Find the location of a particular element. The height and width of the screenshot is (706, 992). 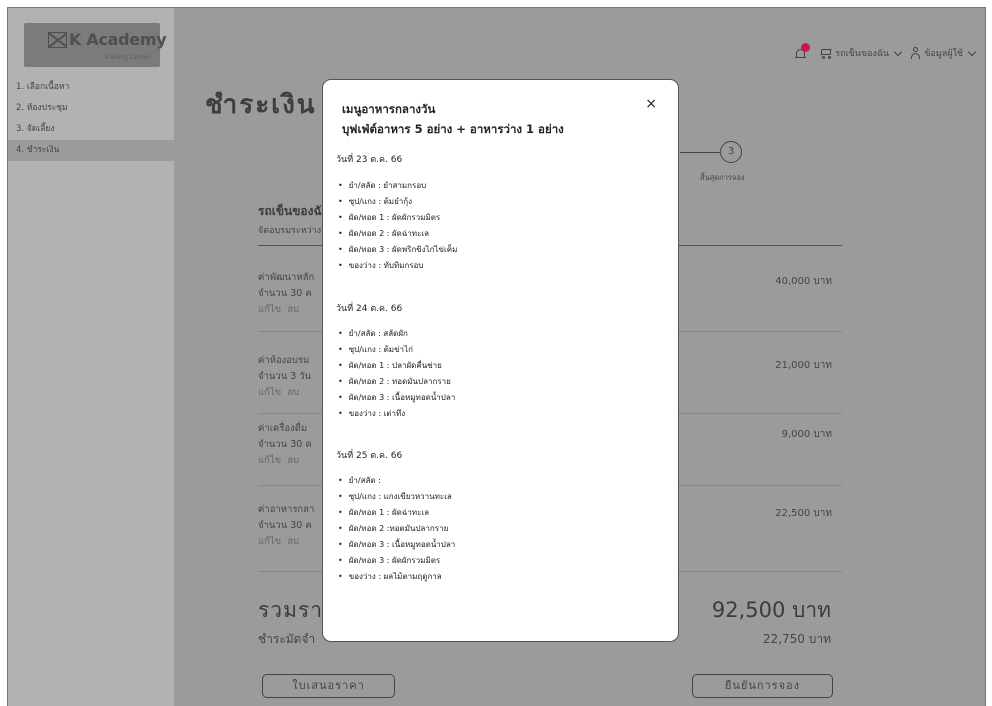

cart-item-price: 22,500 บาท is located at coordinates (803, 513).